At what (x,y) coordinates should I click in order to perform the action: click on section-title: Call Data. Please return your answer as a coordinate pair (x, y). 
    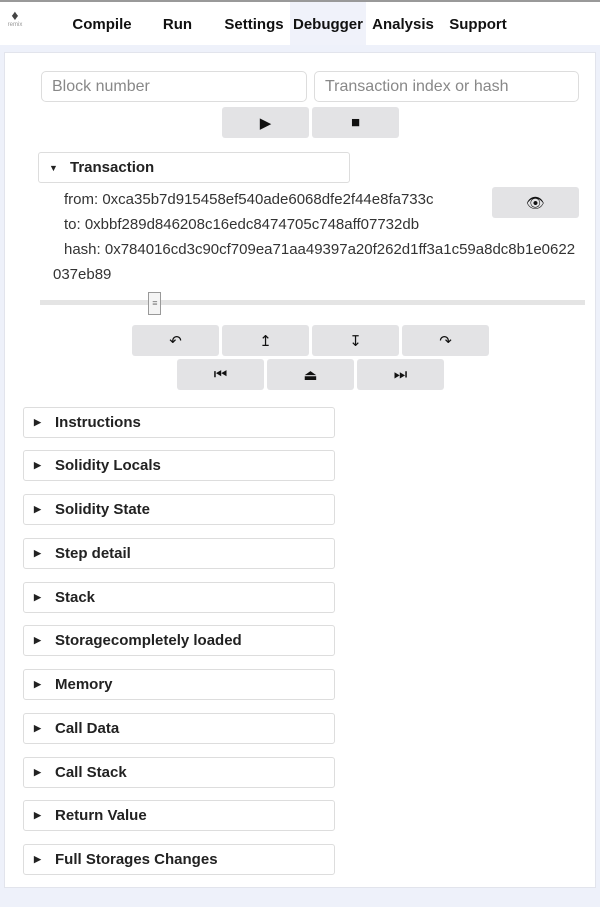
    Looking at the image, I should click on (87, 728).